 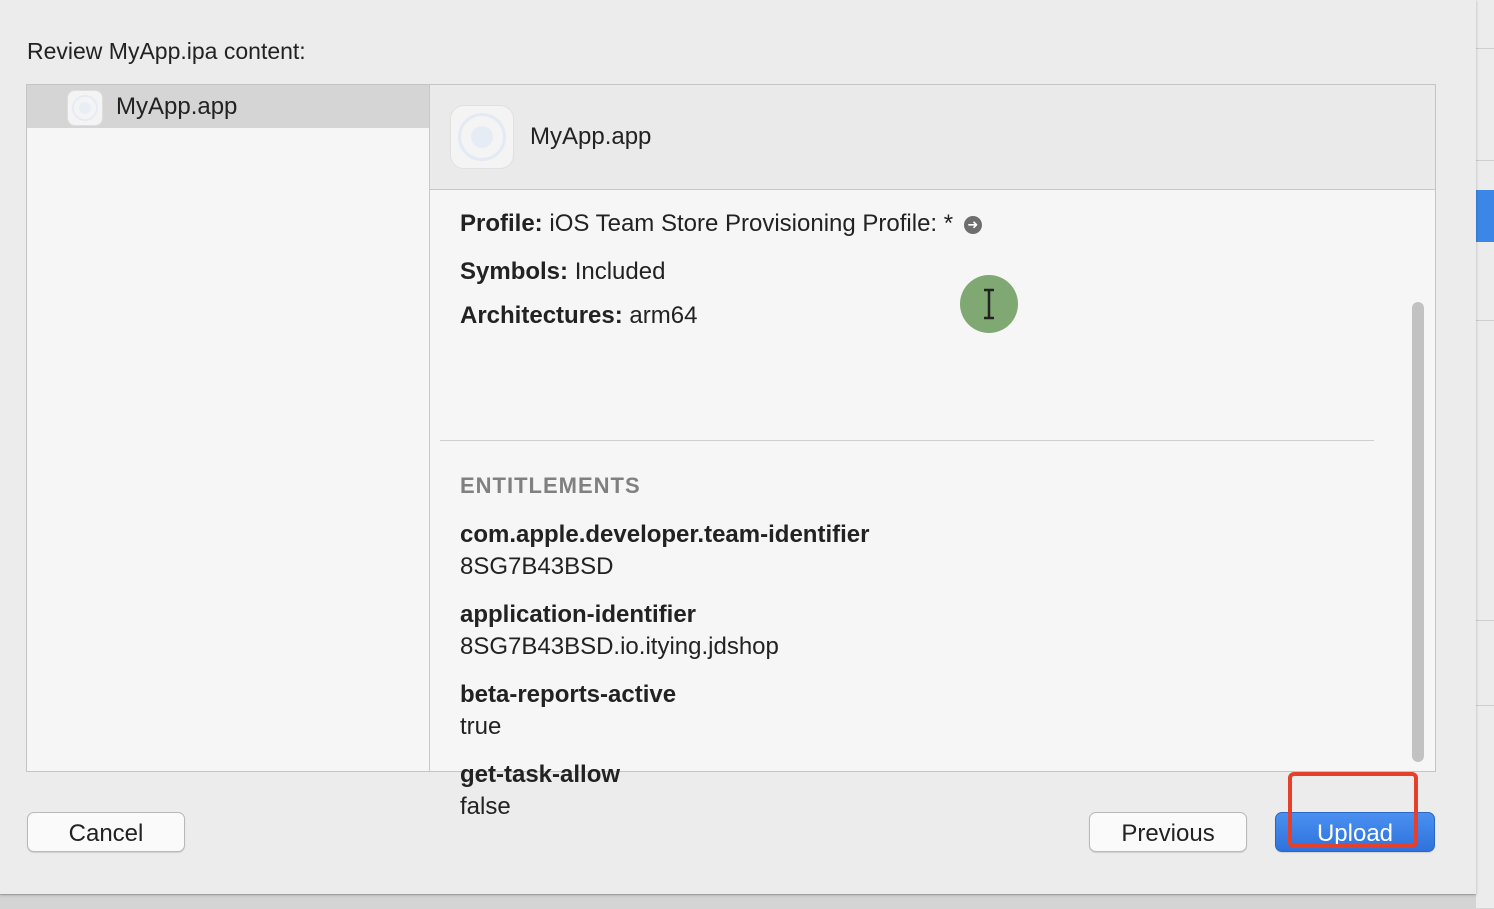 I want to click on background-window, so click(x=1485, y=454).